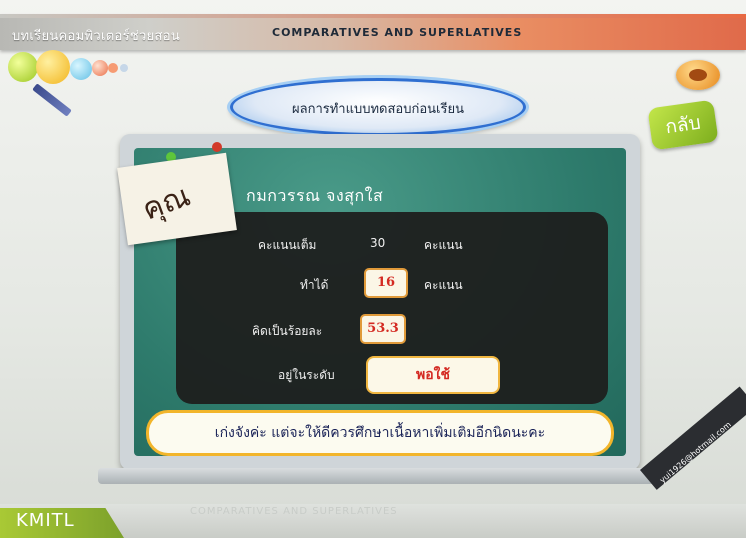 The width and height of the screenshot is (746, 538). Describe the element at coordinates (315, 195) in the screenshot. I see `student-name: กมกวรรณ จงสุกใส` at that location.